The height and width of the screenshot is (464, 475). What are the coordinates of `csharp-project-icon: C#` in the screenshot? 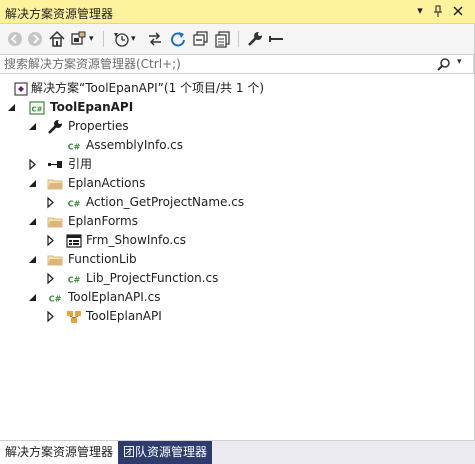 It's located at (37, 108).